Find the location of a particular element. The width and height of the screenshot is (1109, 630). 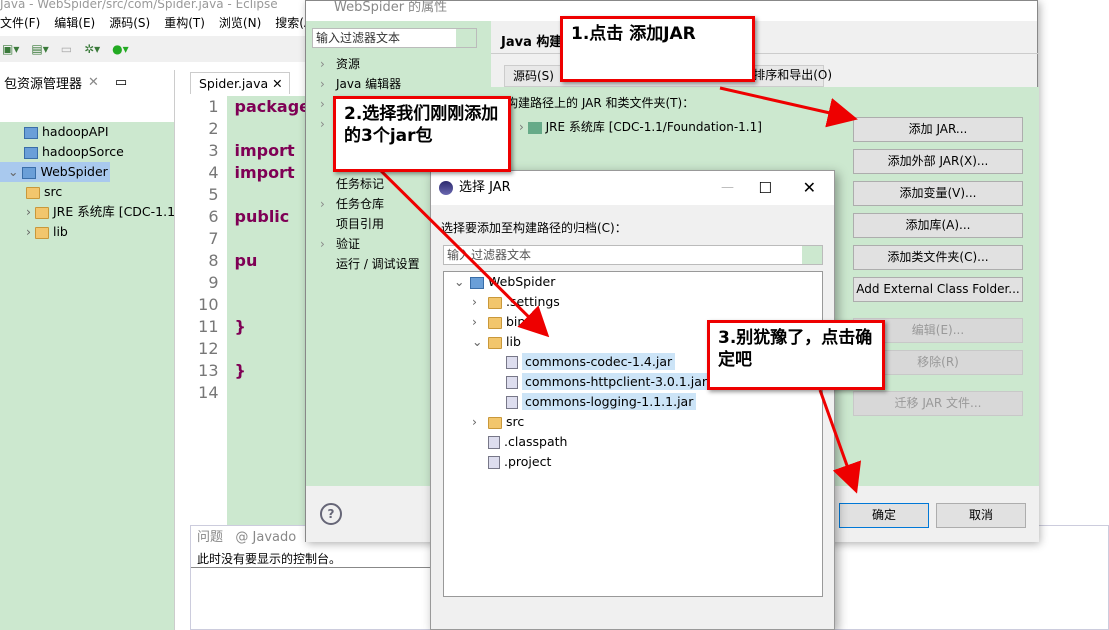

annotation-step-1: 1.点击 添加JAR is located at coordinates (657, 49).